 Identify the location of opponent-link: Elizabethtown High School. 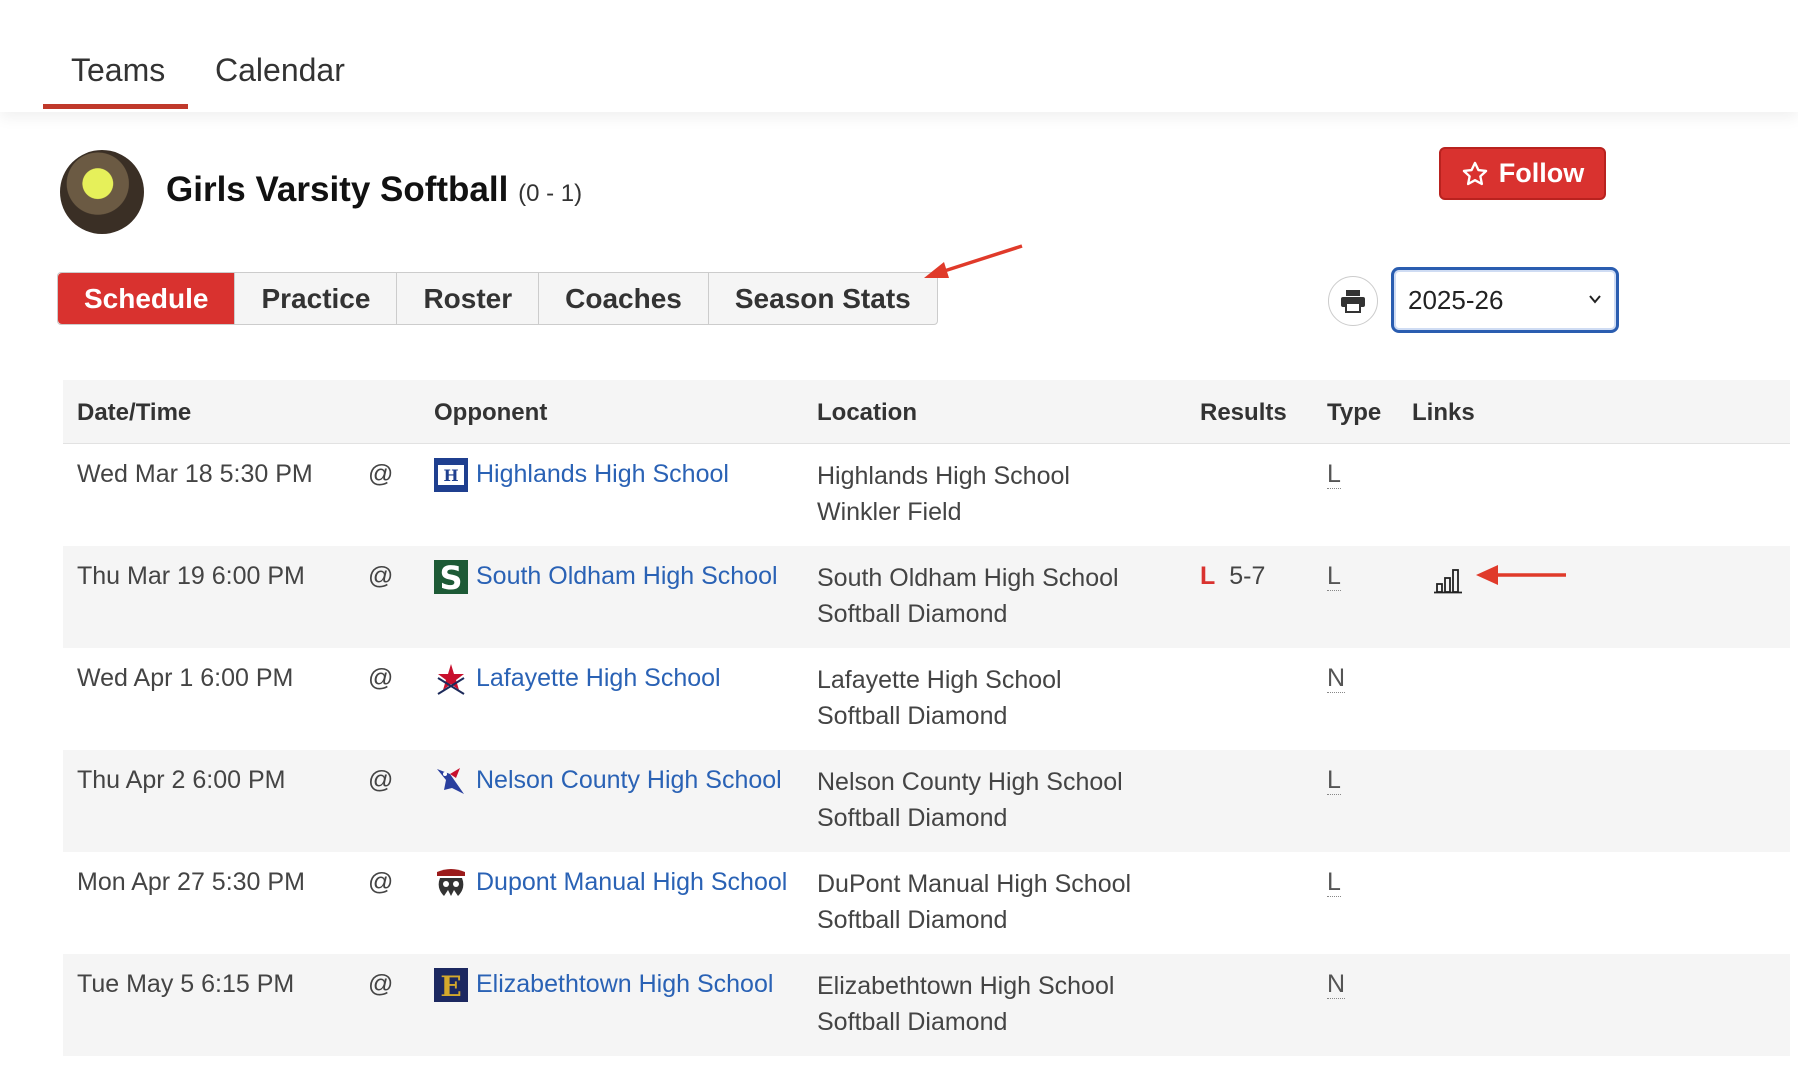
(624, 984).